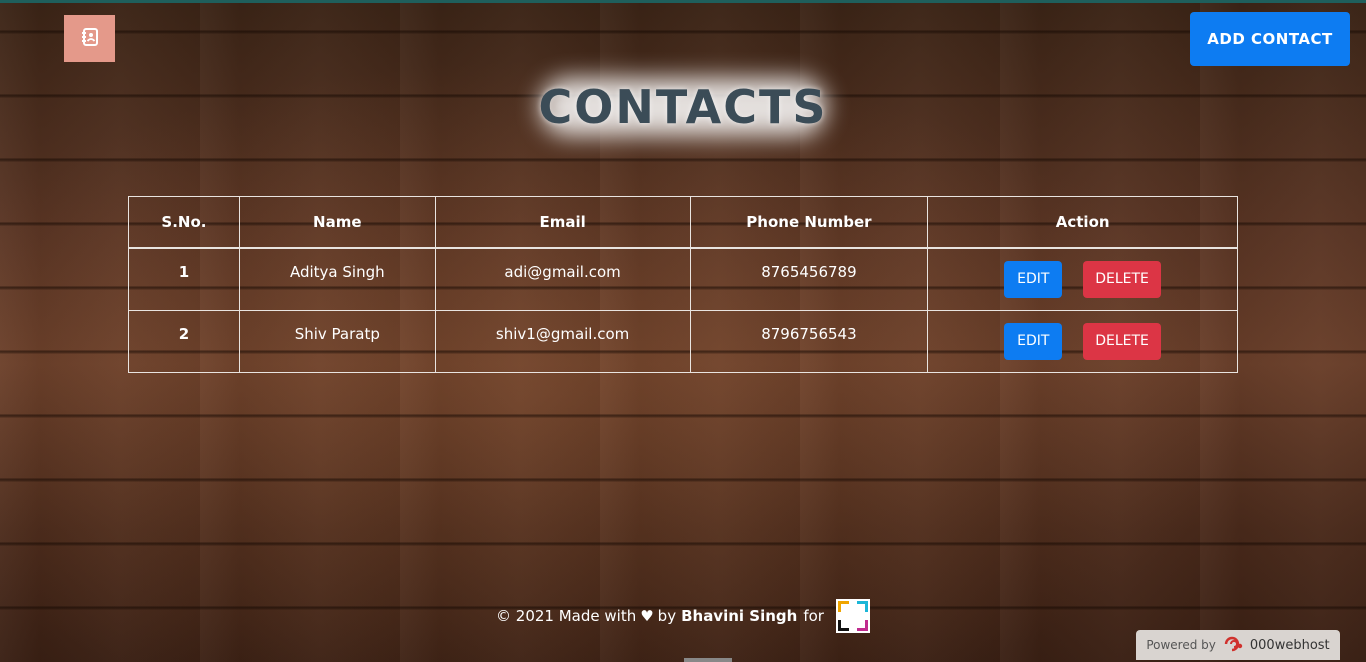 The height and width of the screenshot is (662, 1366). I want to click on column-header-action: Action, so click(1082, 222).